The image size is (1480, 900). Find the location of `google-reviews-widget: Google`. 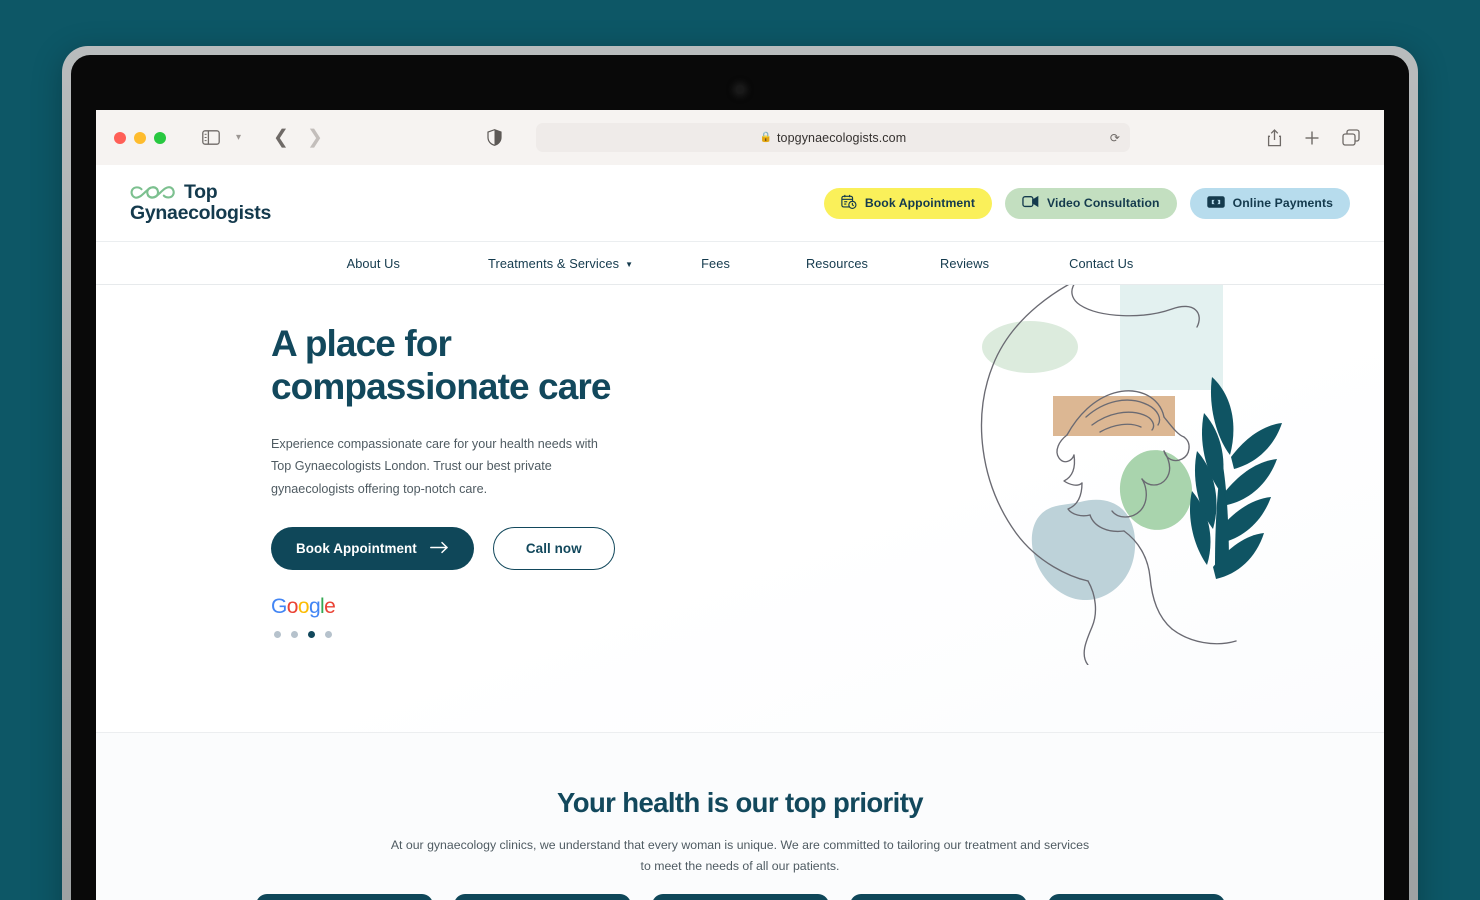

google-reviews-widget: Google is located at coordinates (481, 617).